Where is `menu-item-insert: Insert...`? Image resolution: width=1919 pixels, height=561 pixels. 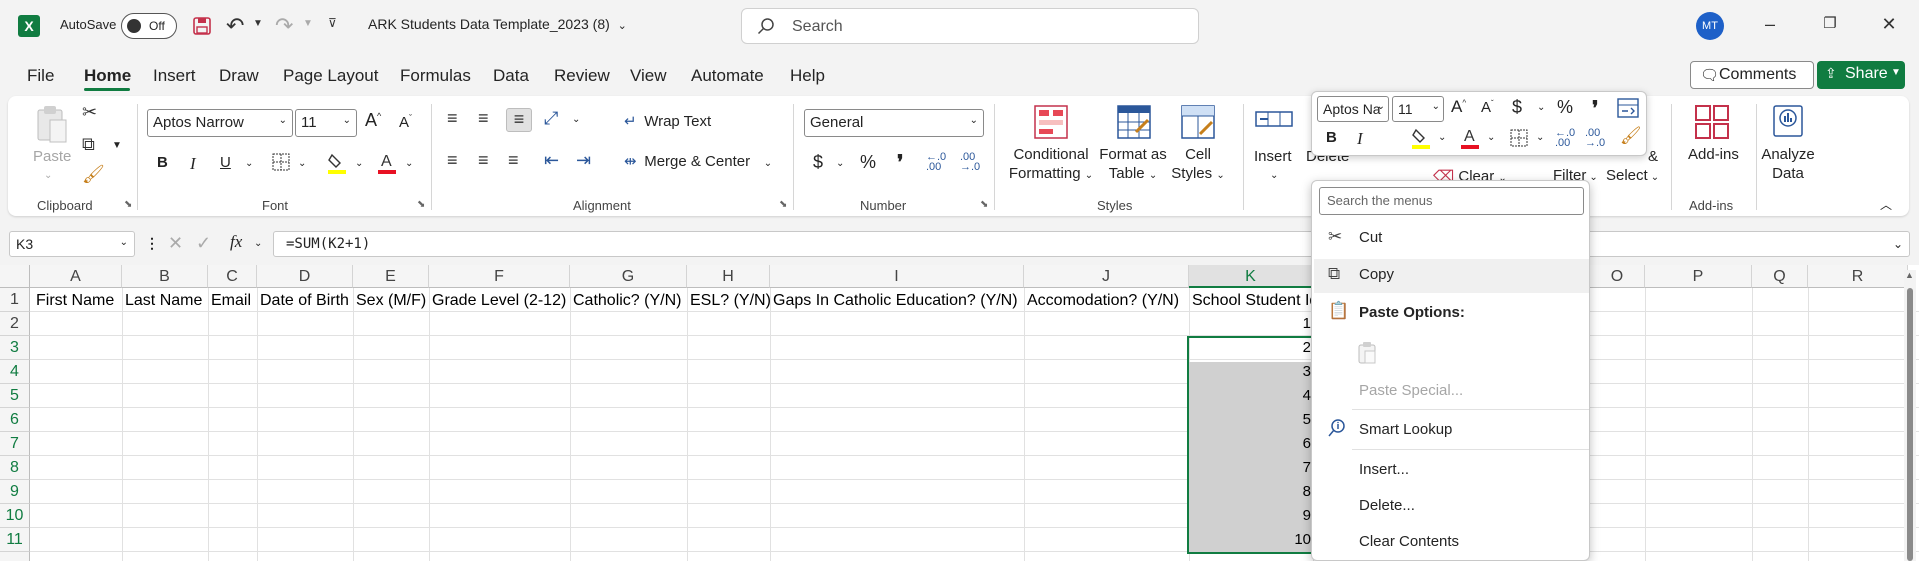
menu-item-insert: Insert... is located at coordinates (1384, 469).